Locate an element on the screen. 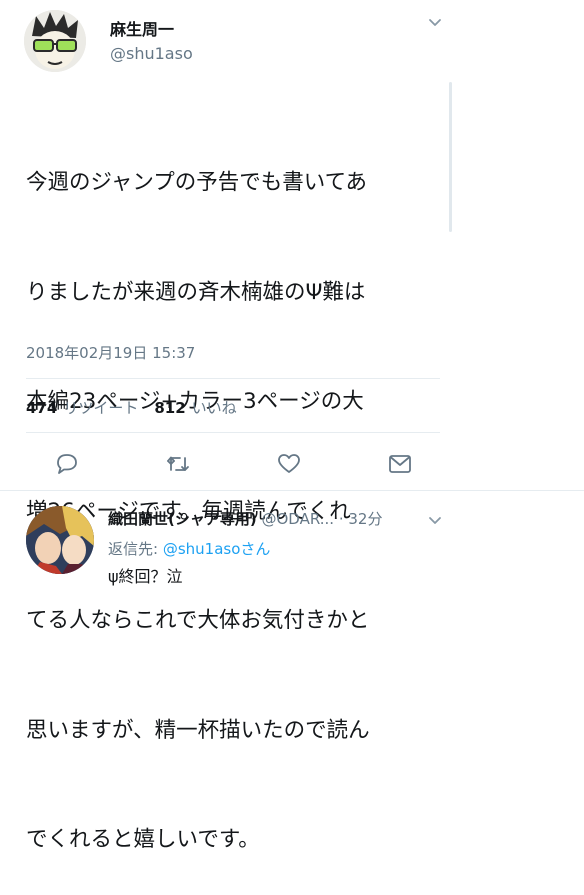 The height and width of the screenshot is (895, 584). reply-author-avatar is located at coordinates (60, 540).